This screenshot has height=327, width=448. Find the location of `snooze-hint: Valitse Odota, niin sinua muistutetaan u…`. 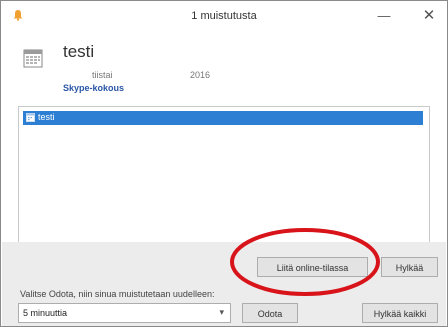

snooze-hint: Valitse Odota, niin sinua muistutetaan u… is located at coordinates (117, 294).